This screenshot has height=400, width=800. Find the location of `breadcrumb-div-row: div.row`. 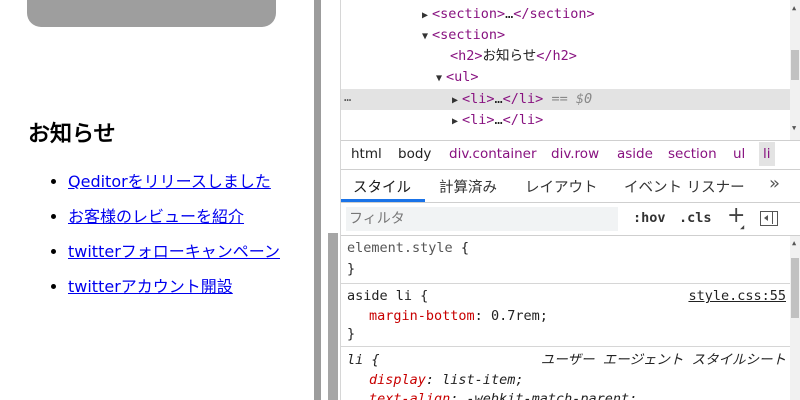

breadcrumb-div-row: div.row is located at coordinates (575, 154).